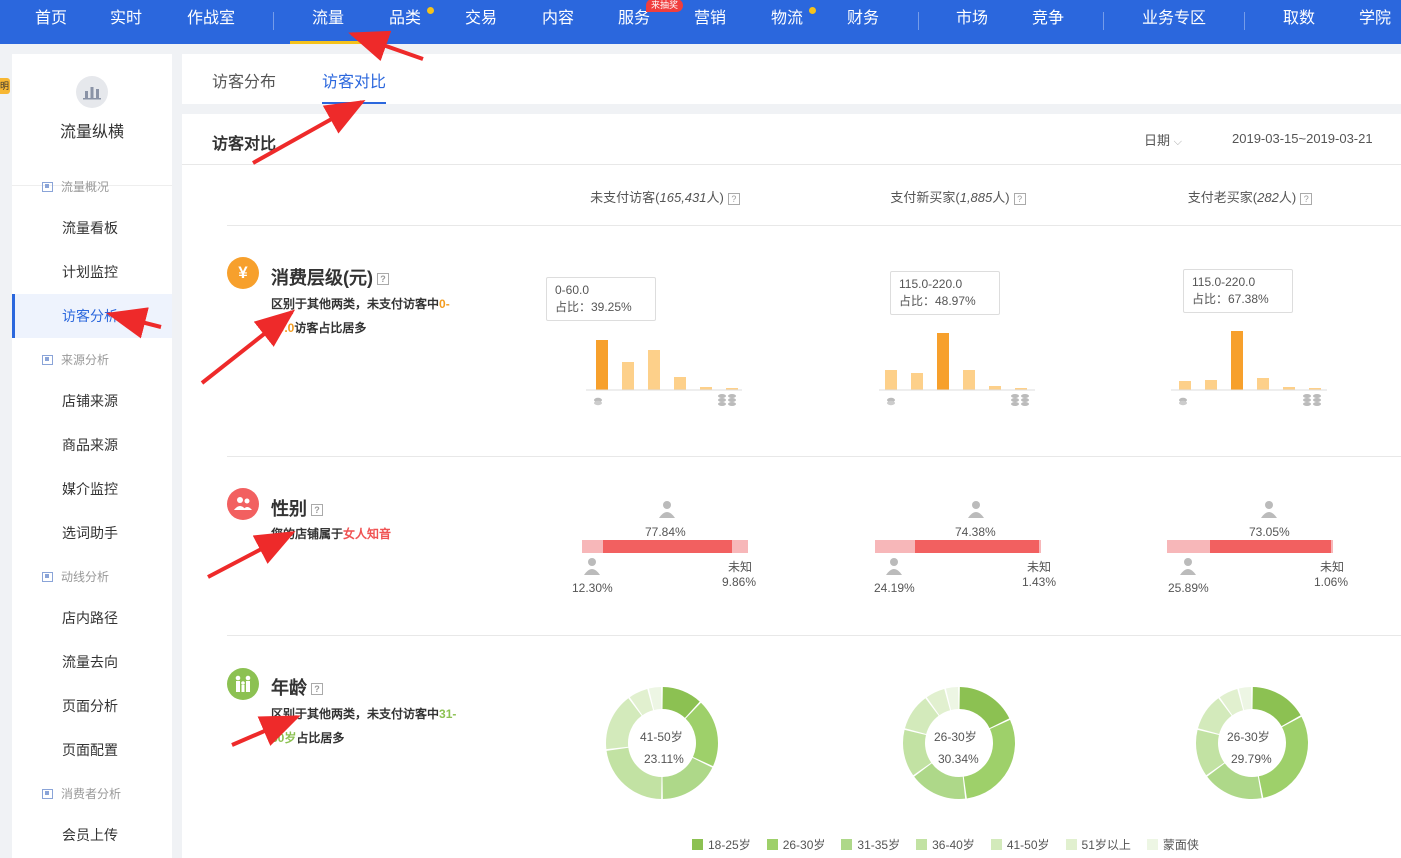 Image resolution: width=1401 pixels, height=858 pixels. What do you see at coordinates (92, 835) in the screenshot?
I see `sidebar-item-member-upload: 会员上传` at bounding box center [92, 835].